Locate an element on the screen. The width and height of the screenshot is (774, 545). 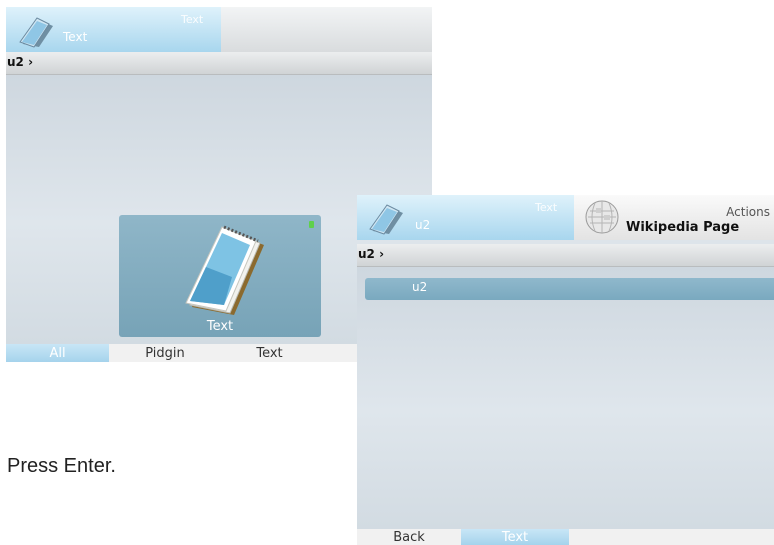
left-header: Text Text is located at coordinates (219, 29).